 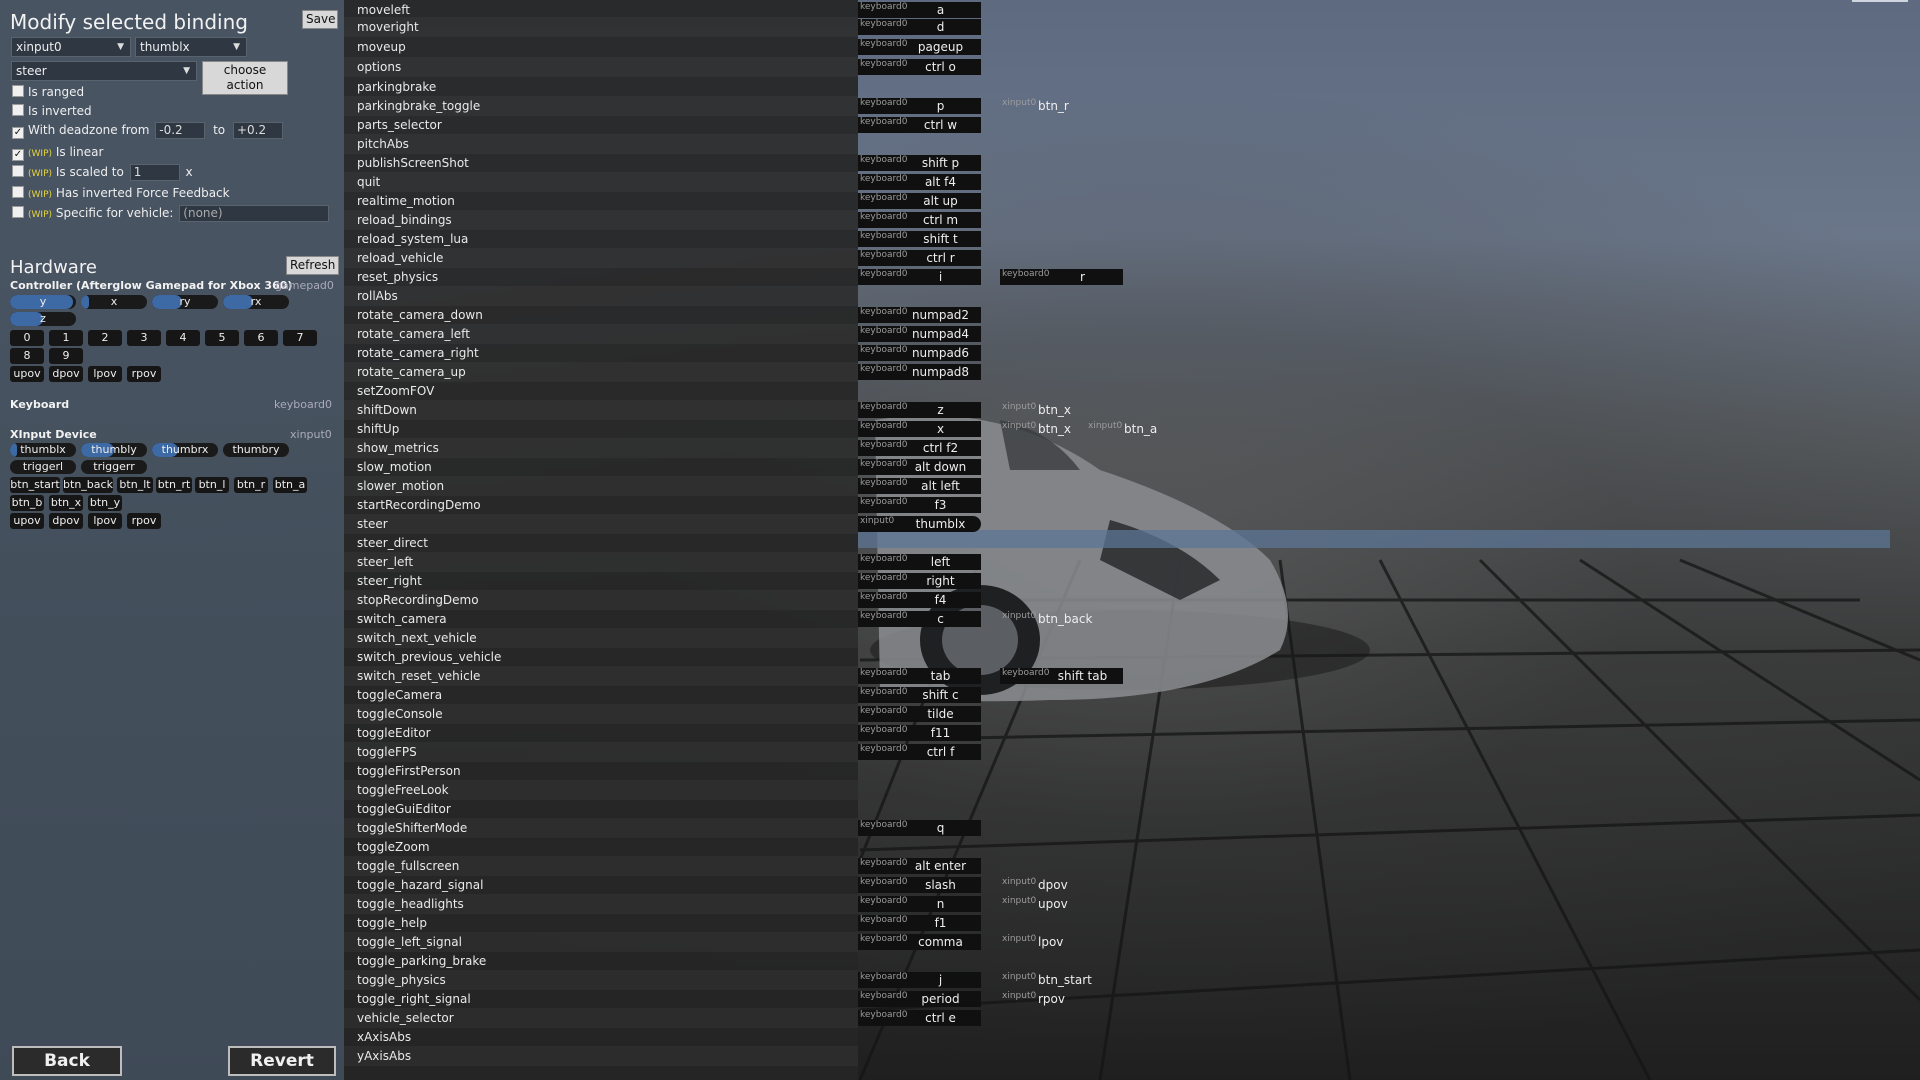 I want to click on action-row: switch_camera, so click(x=601, y=619).